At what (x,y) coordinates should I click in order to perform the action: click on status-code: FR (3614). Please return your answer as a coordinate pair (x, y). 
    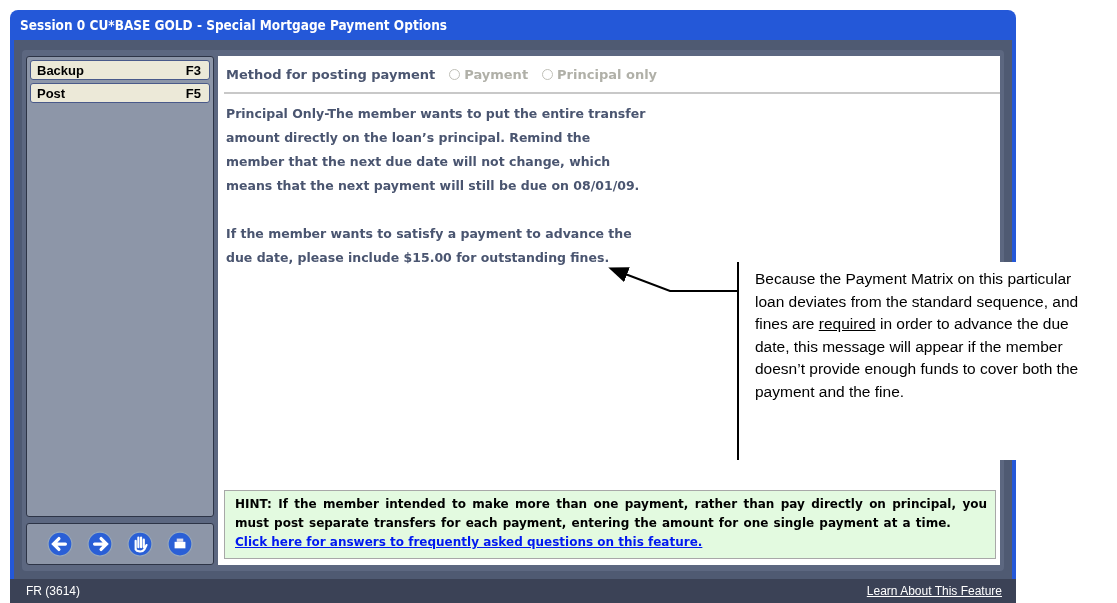
    Looking at the image, I should click on (53, 591).